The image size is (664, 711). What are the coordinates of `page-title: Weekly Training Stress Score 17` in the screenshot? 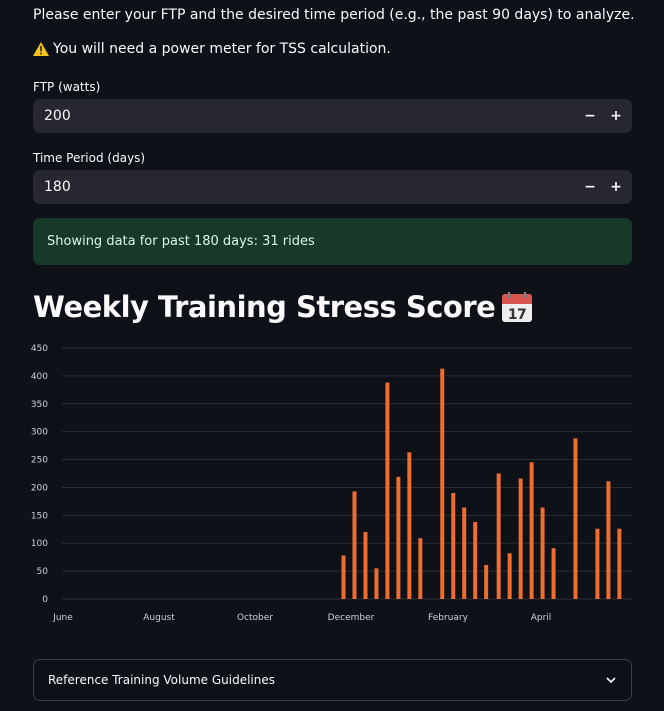 It's located at (283, 307).